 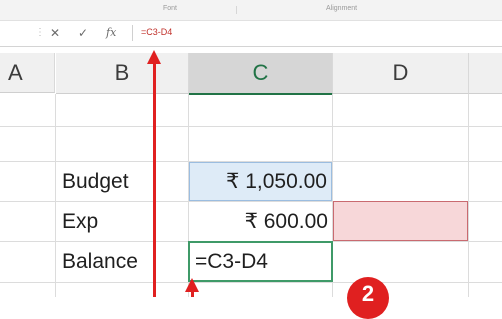 I want to click on step-badge: 2, so click(x=368, y=298).